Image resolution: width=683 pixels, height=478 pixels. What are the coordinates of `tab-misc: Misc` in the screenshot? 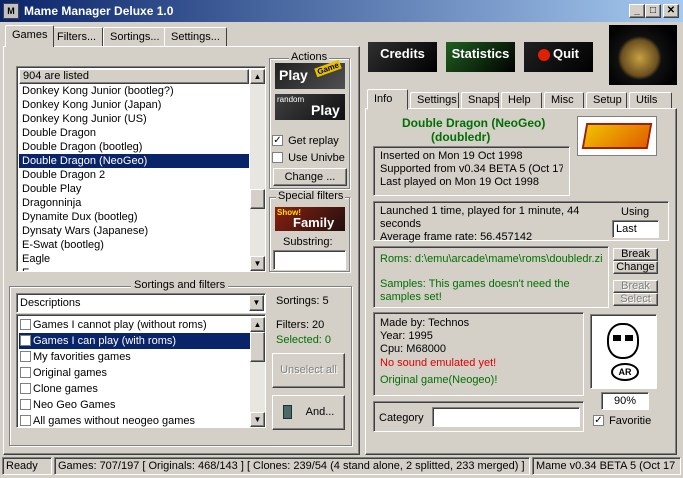 It's located at (564, 100).